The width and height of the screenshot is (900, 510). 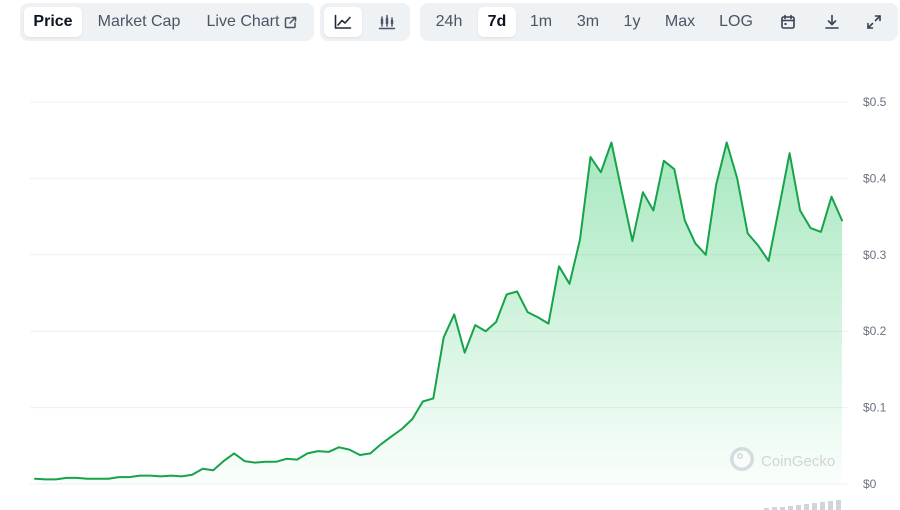 I want to click on tab-price: Price, so click(x=53, y=22).